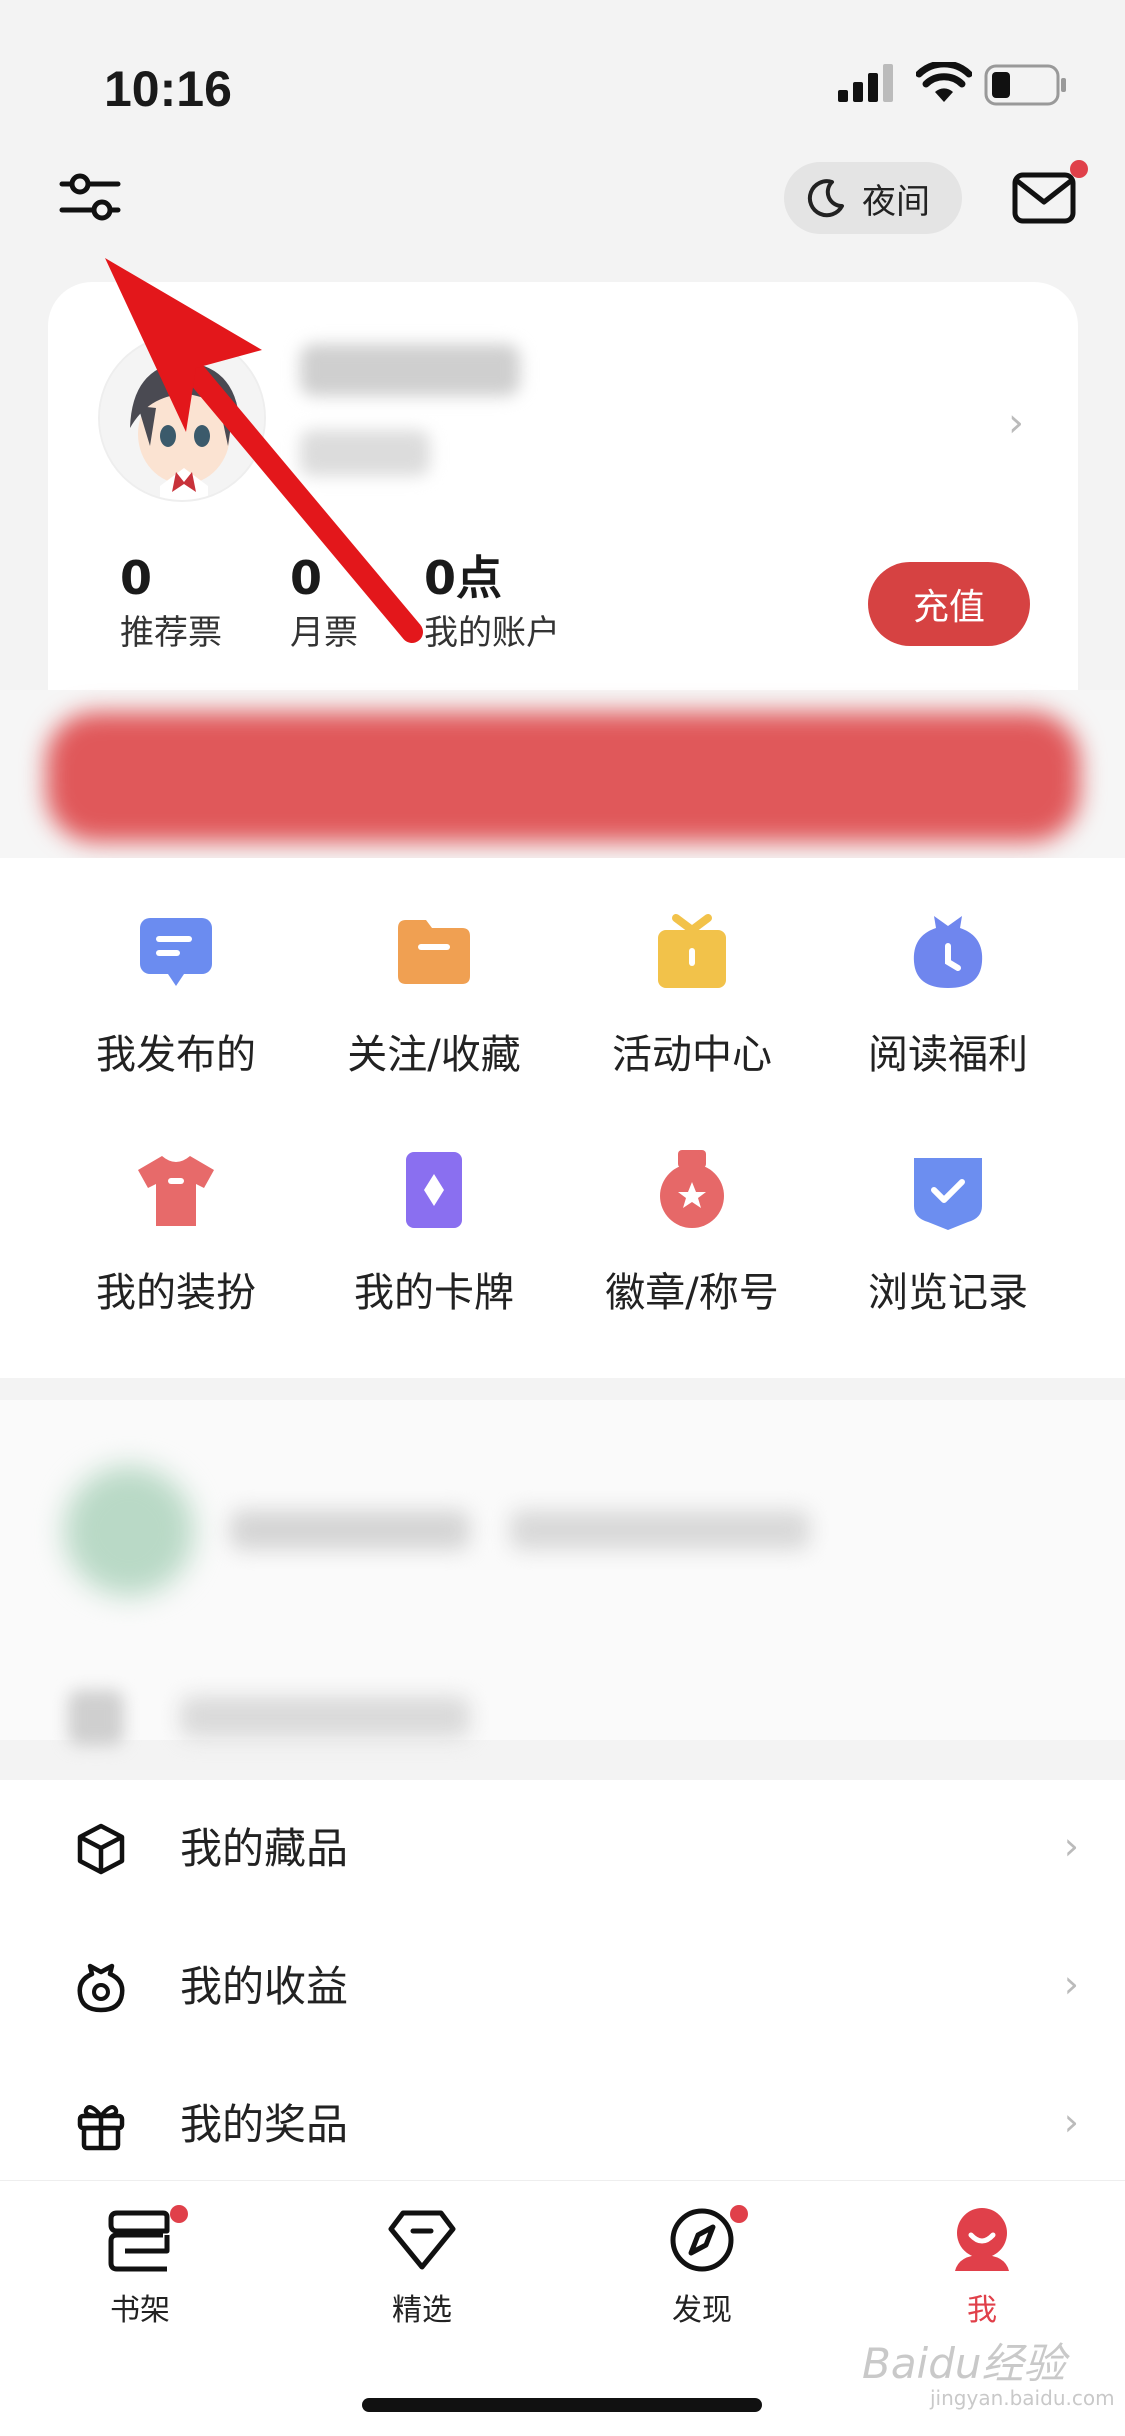  Describe the element at coordinates (692, 951) in the screenshot. I see `gift-box-icon` at that location.